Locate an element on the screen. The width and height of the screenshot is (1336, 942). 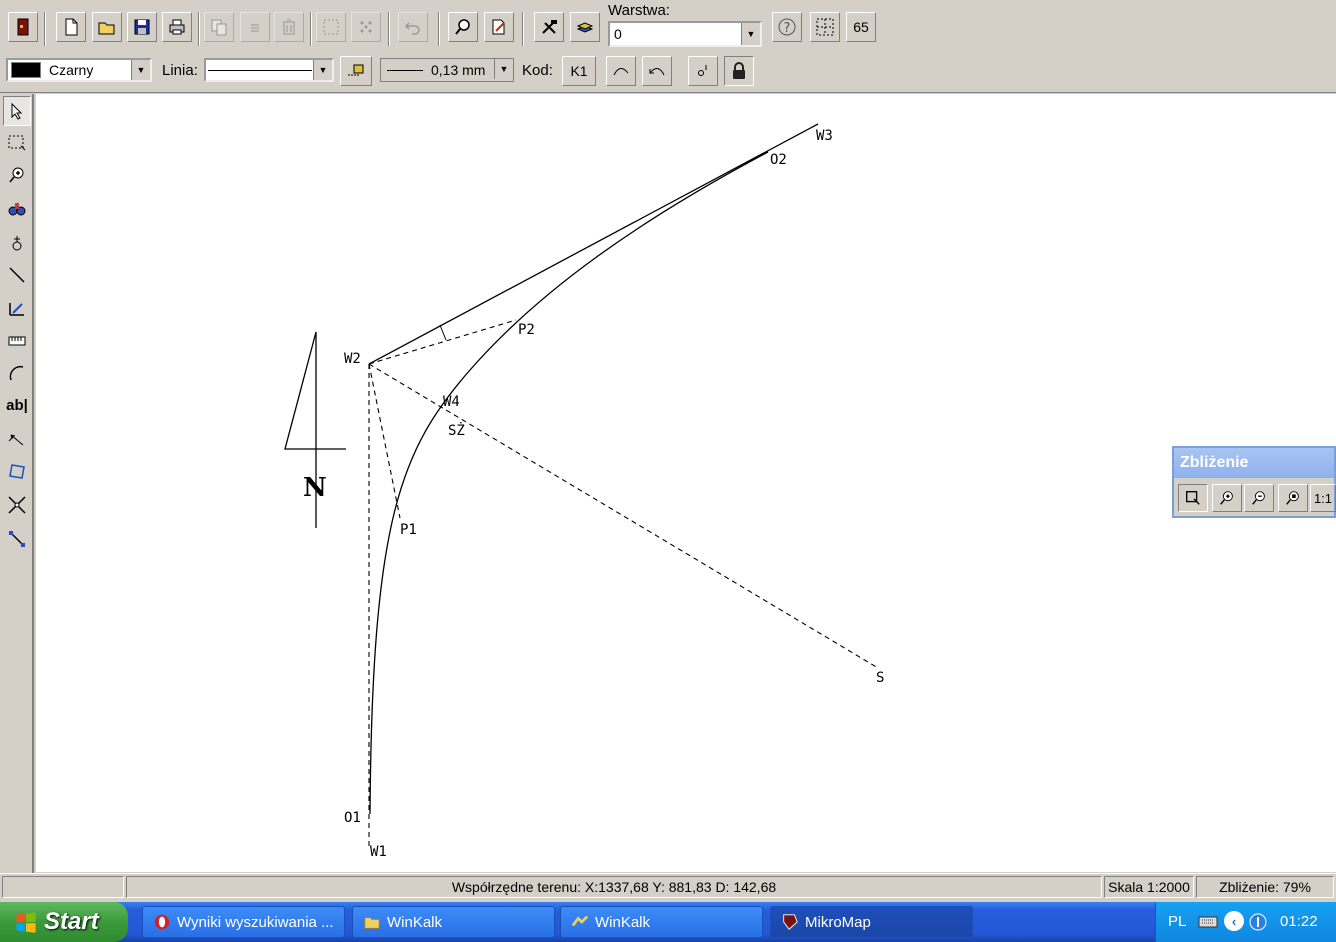
paste-button is located at coordinates (255, 27).